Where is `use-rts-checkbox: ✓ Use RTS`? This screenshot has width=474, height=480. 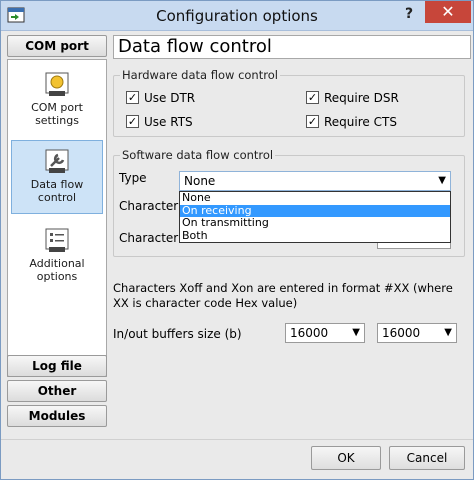 use-rts-checkbox: ✓ Use RTS is located at coordinates (159, 122).